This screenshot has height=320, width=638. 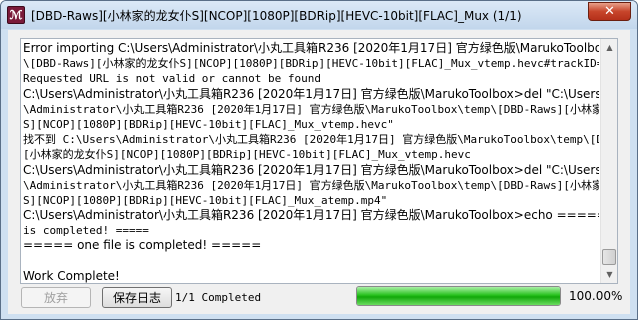 What do you see at coordinates (56, 297) in the screenshot?
I see `abort-button: 放弃` at bounding box center [56, 297].